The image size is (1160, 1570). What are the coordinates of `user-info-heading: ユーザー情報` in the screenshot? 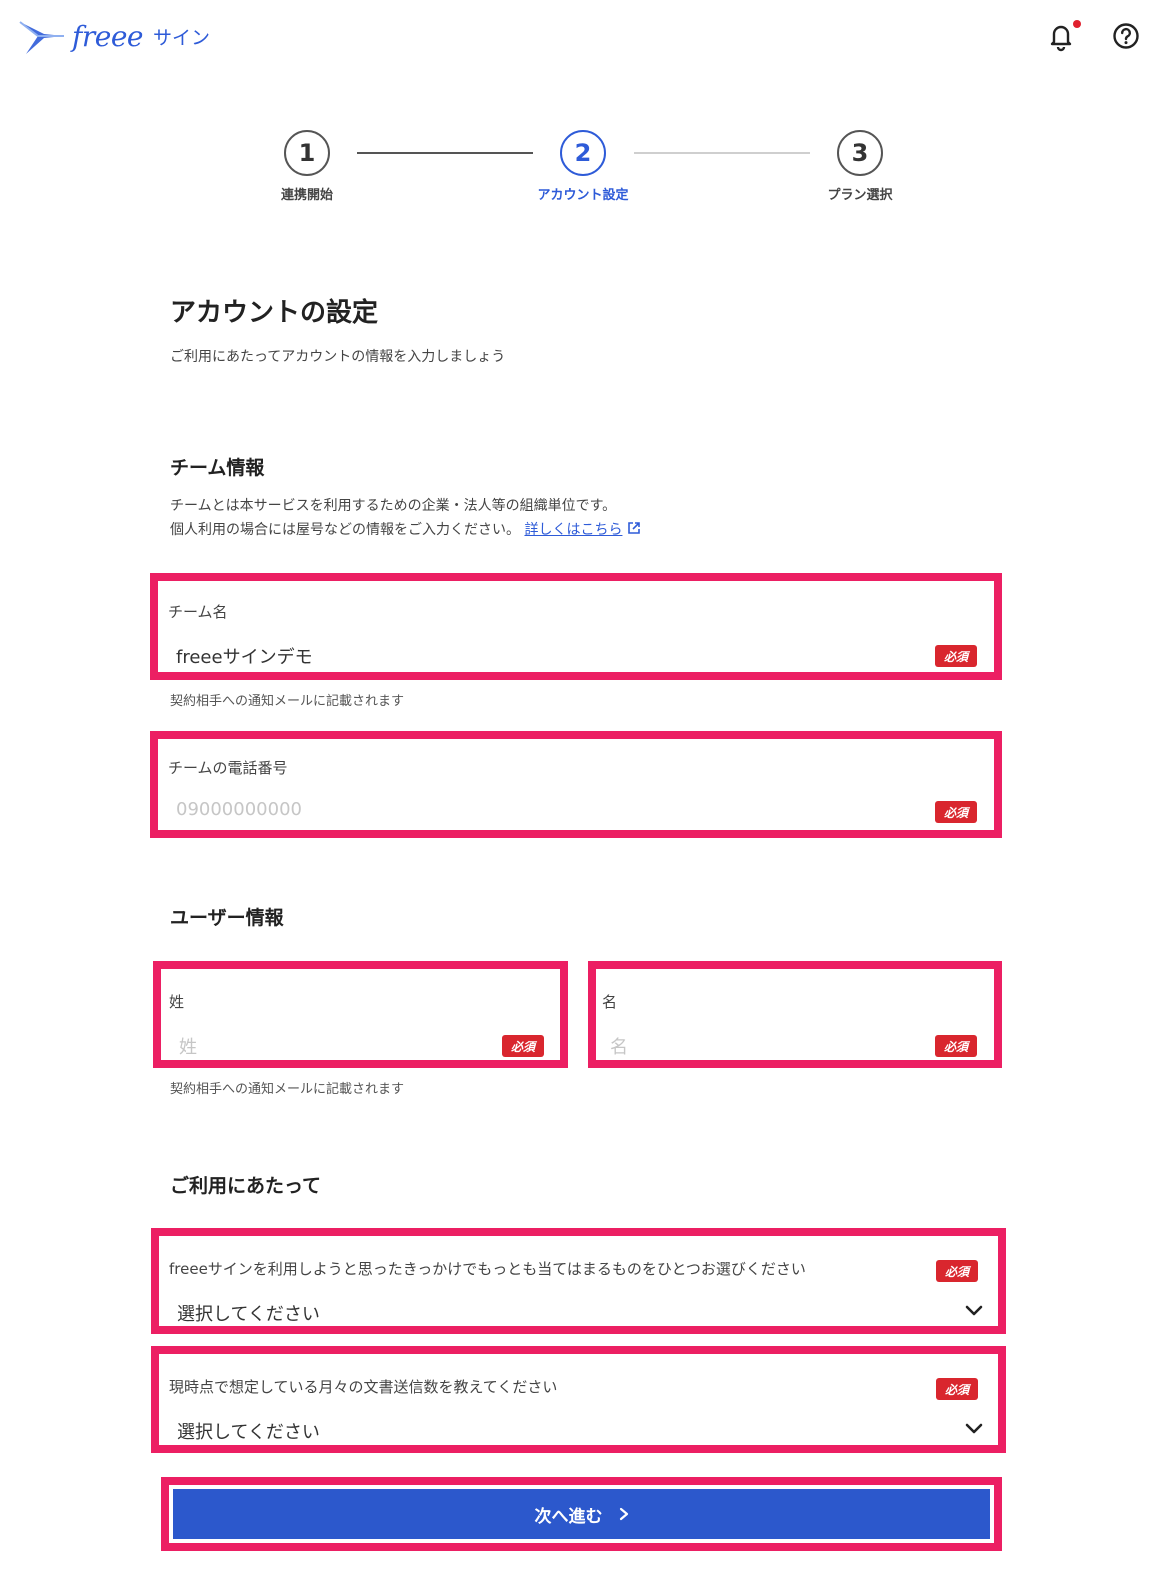 It's located at (227, 918).